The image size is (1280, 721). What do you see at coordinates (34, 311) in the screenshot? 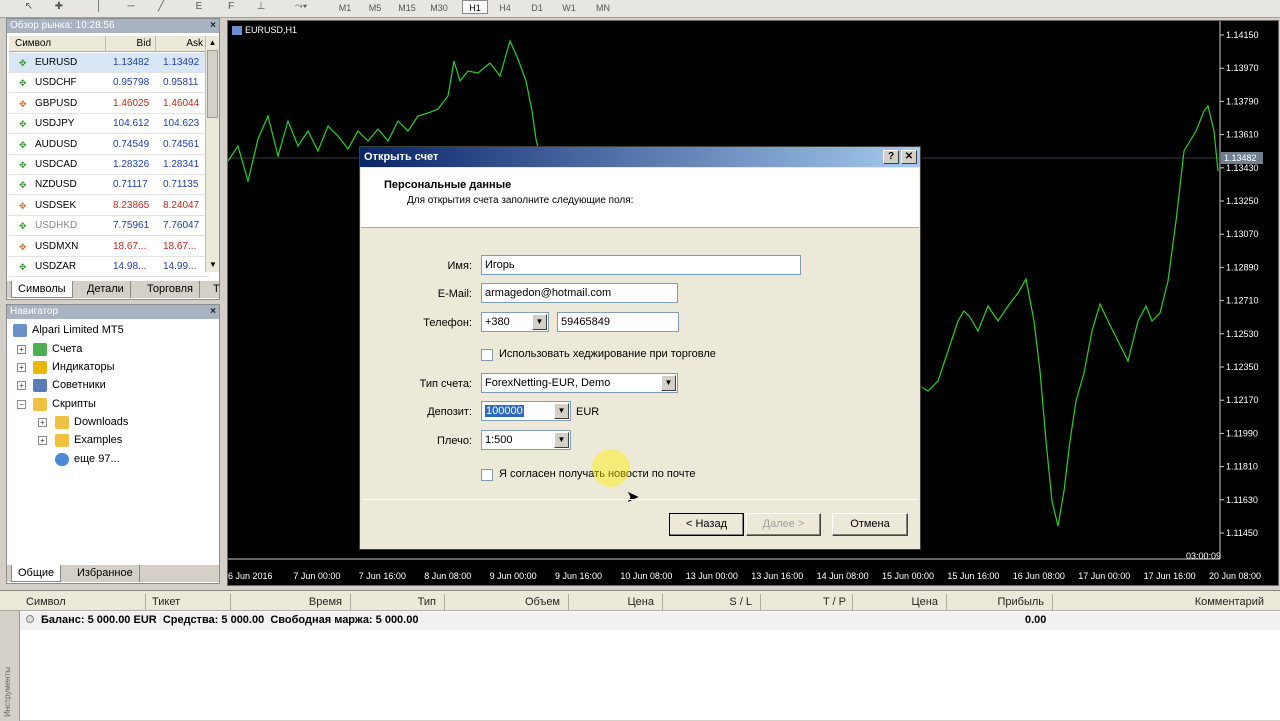
I see `navigator-title-text: Навигатор` at bounding box center [34, 311].